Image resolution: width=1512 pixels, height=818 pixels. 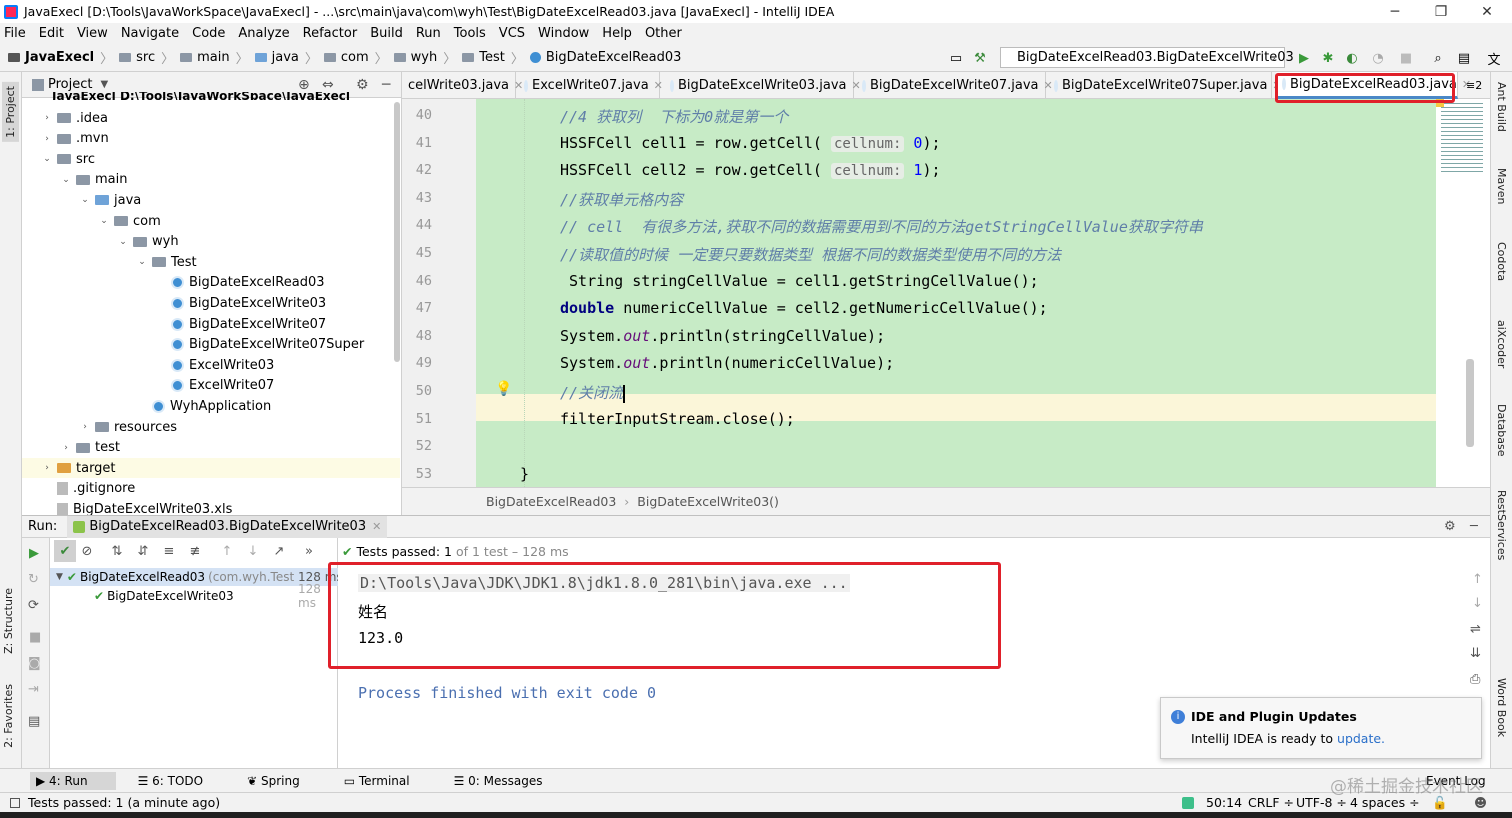 I want to click on tree-item: › test, so click(x=211, y=448).